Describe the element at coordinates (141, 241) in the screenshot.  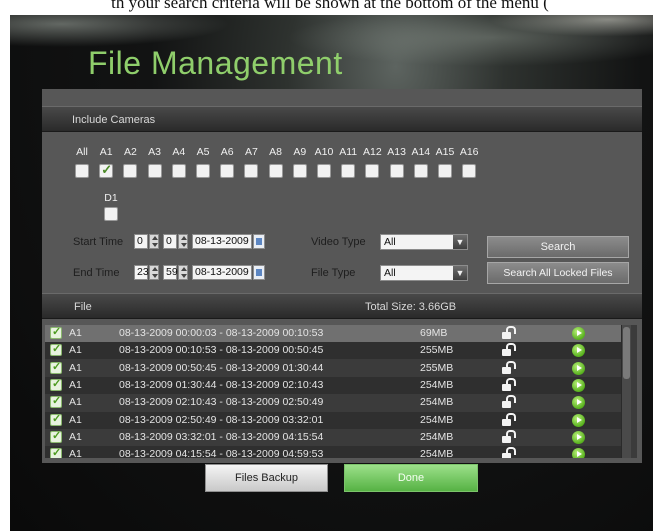
I see `start-hour-field: 0` at that location.